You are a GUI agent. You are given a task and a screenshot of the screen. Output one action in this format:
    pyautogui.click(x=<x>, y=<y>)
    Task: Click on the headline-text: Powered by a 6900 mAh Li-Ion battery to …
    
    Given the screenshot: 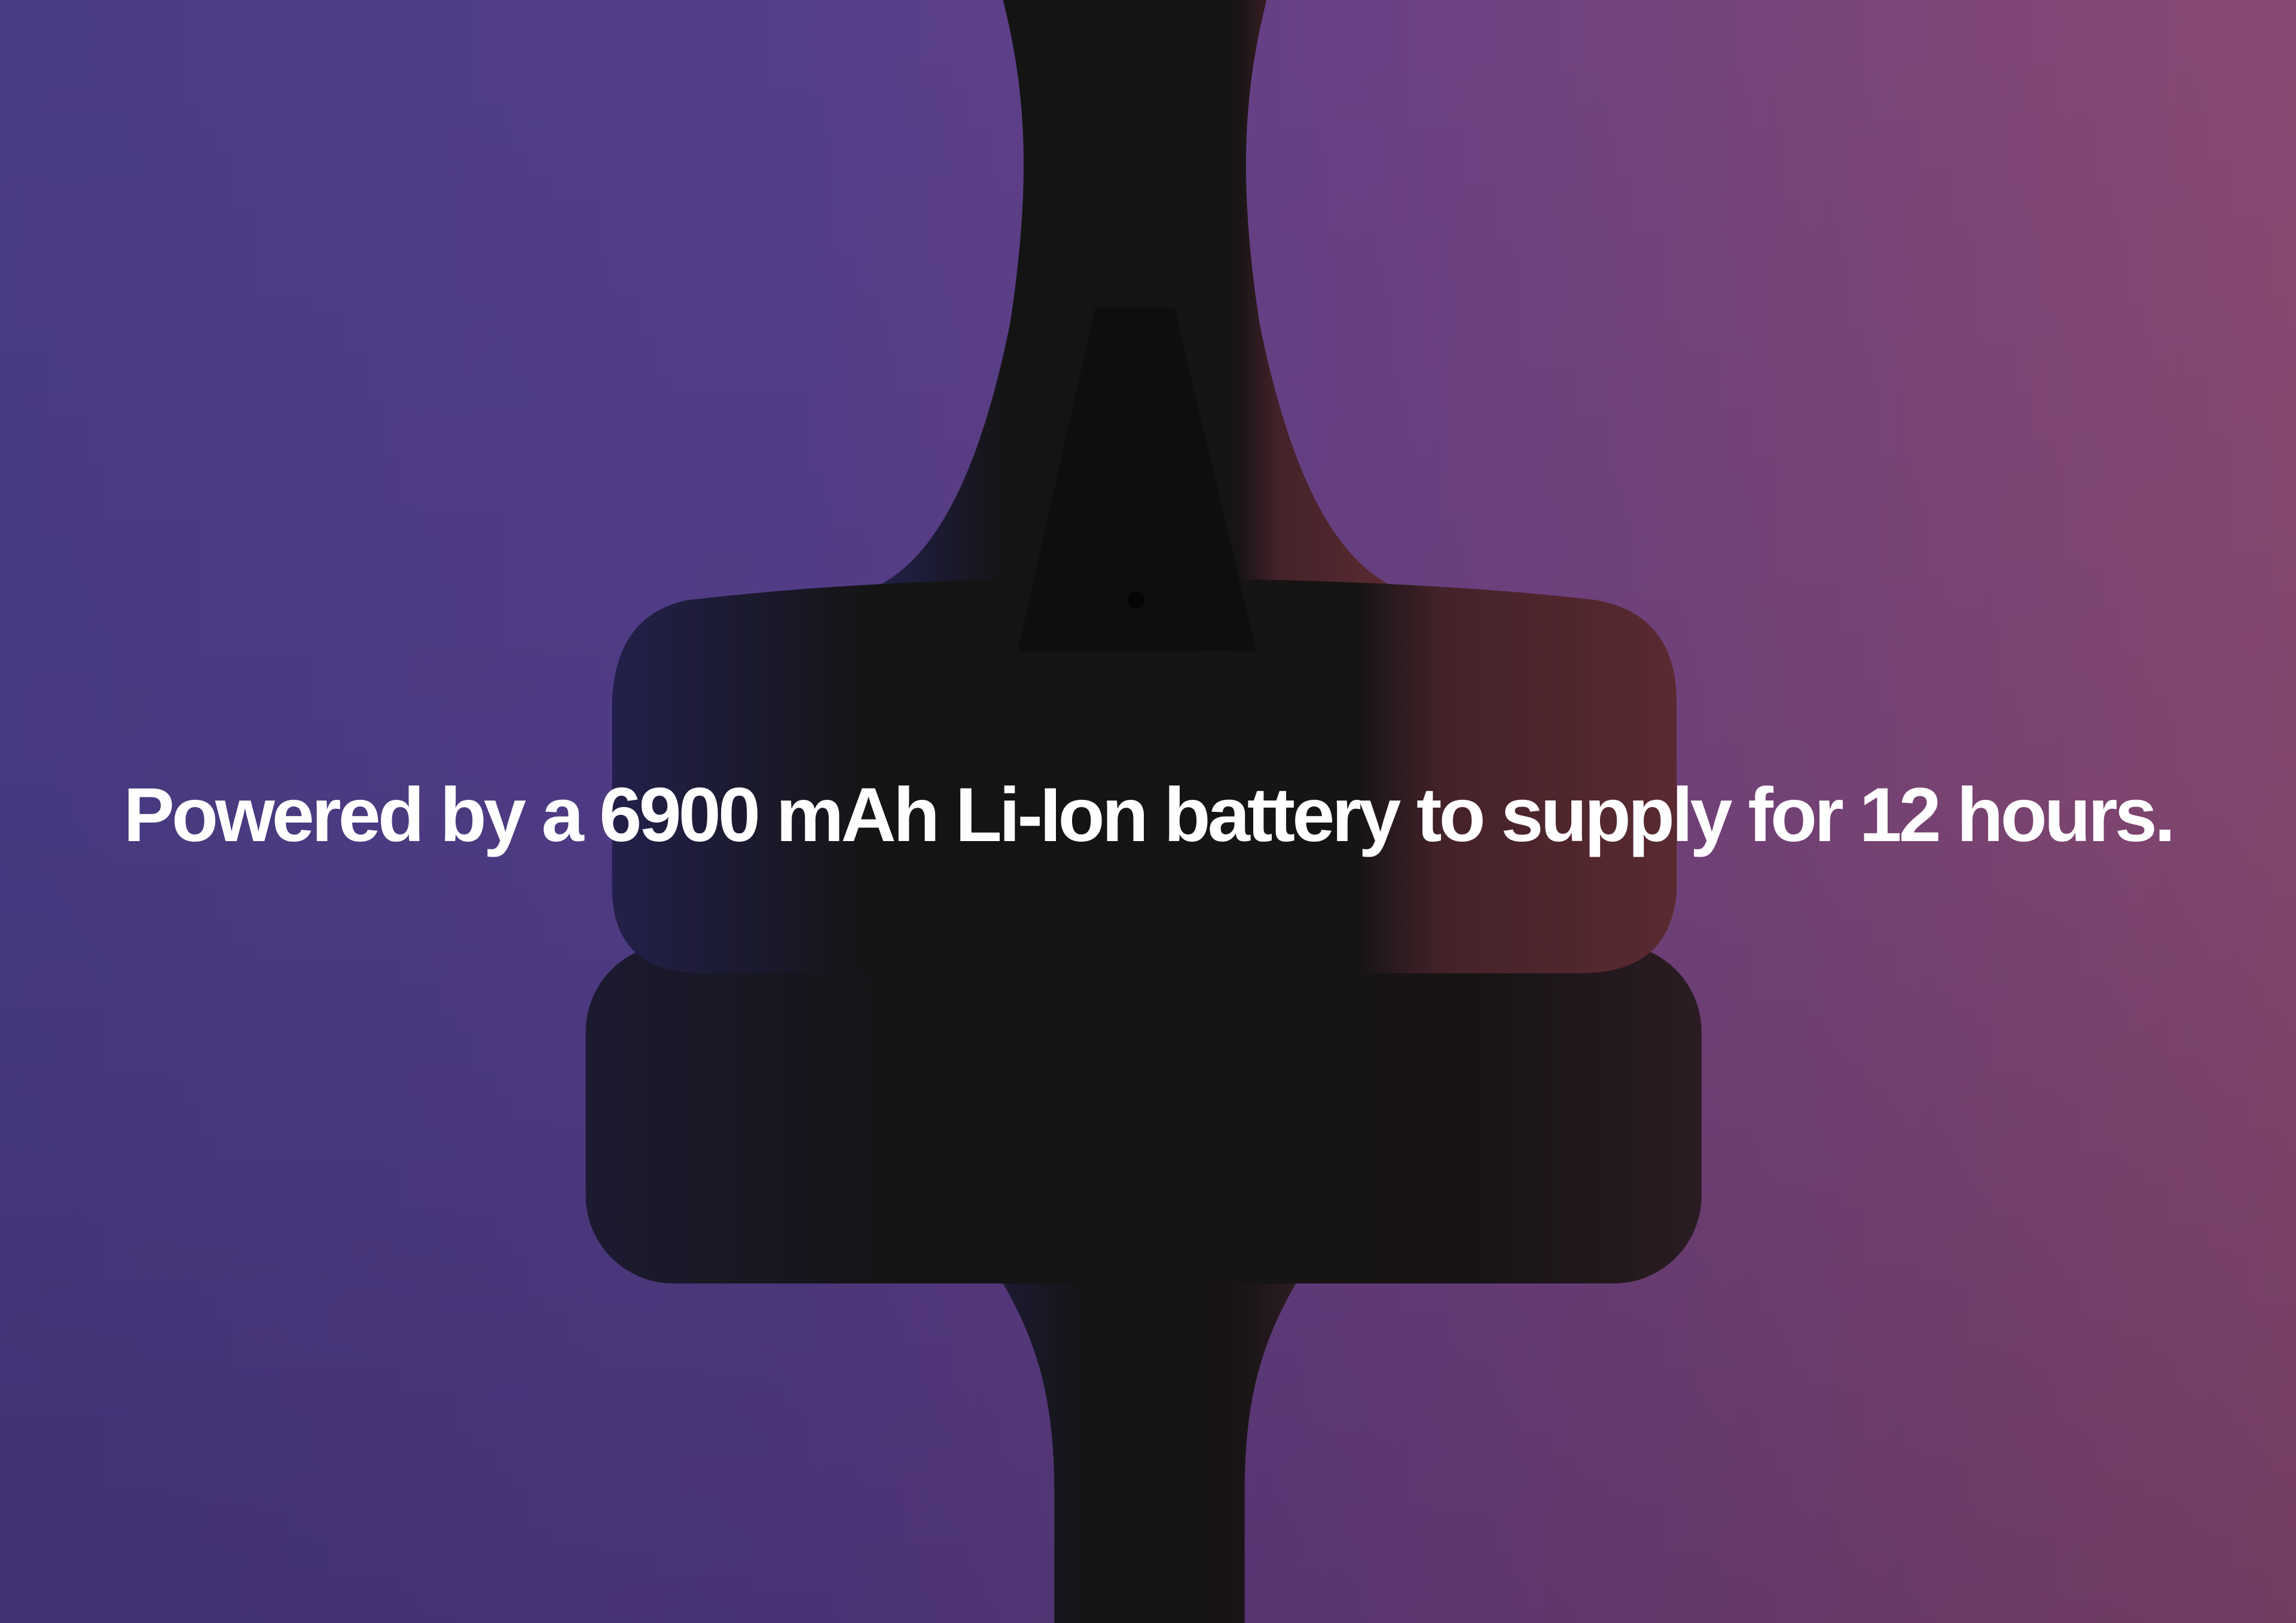 What is the action you would take?
    pyautogui.click(x=1149, y=815)
    